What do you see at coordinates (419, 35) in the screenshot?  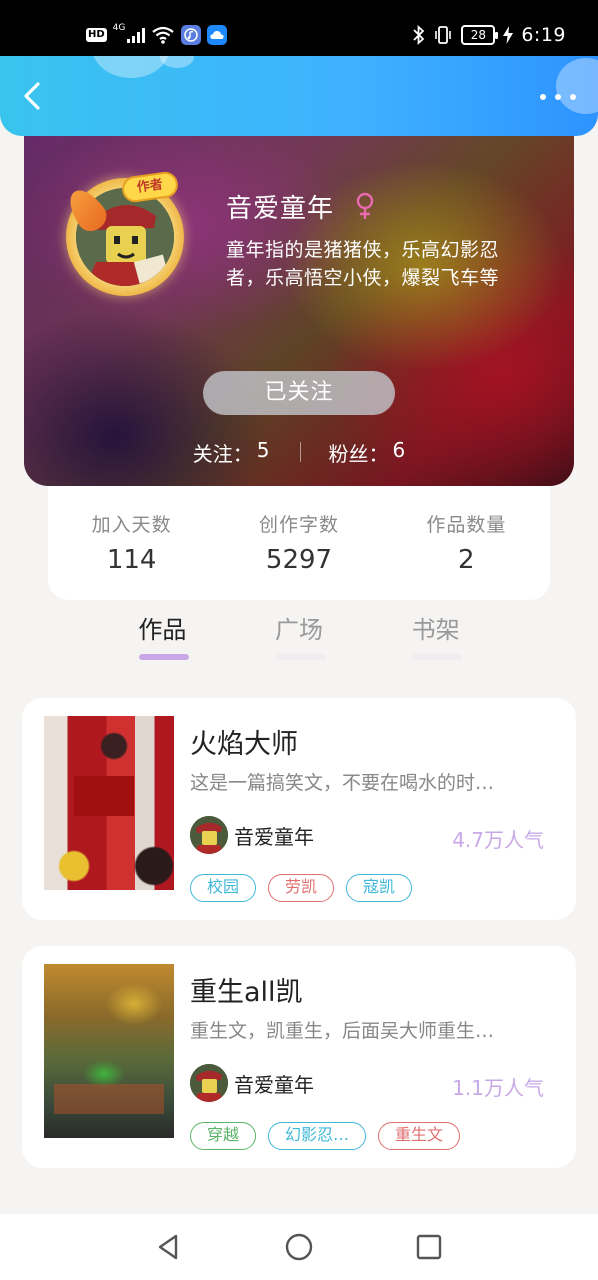 I see `bluetooth-icon` at bounding box center [419, 35].